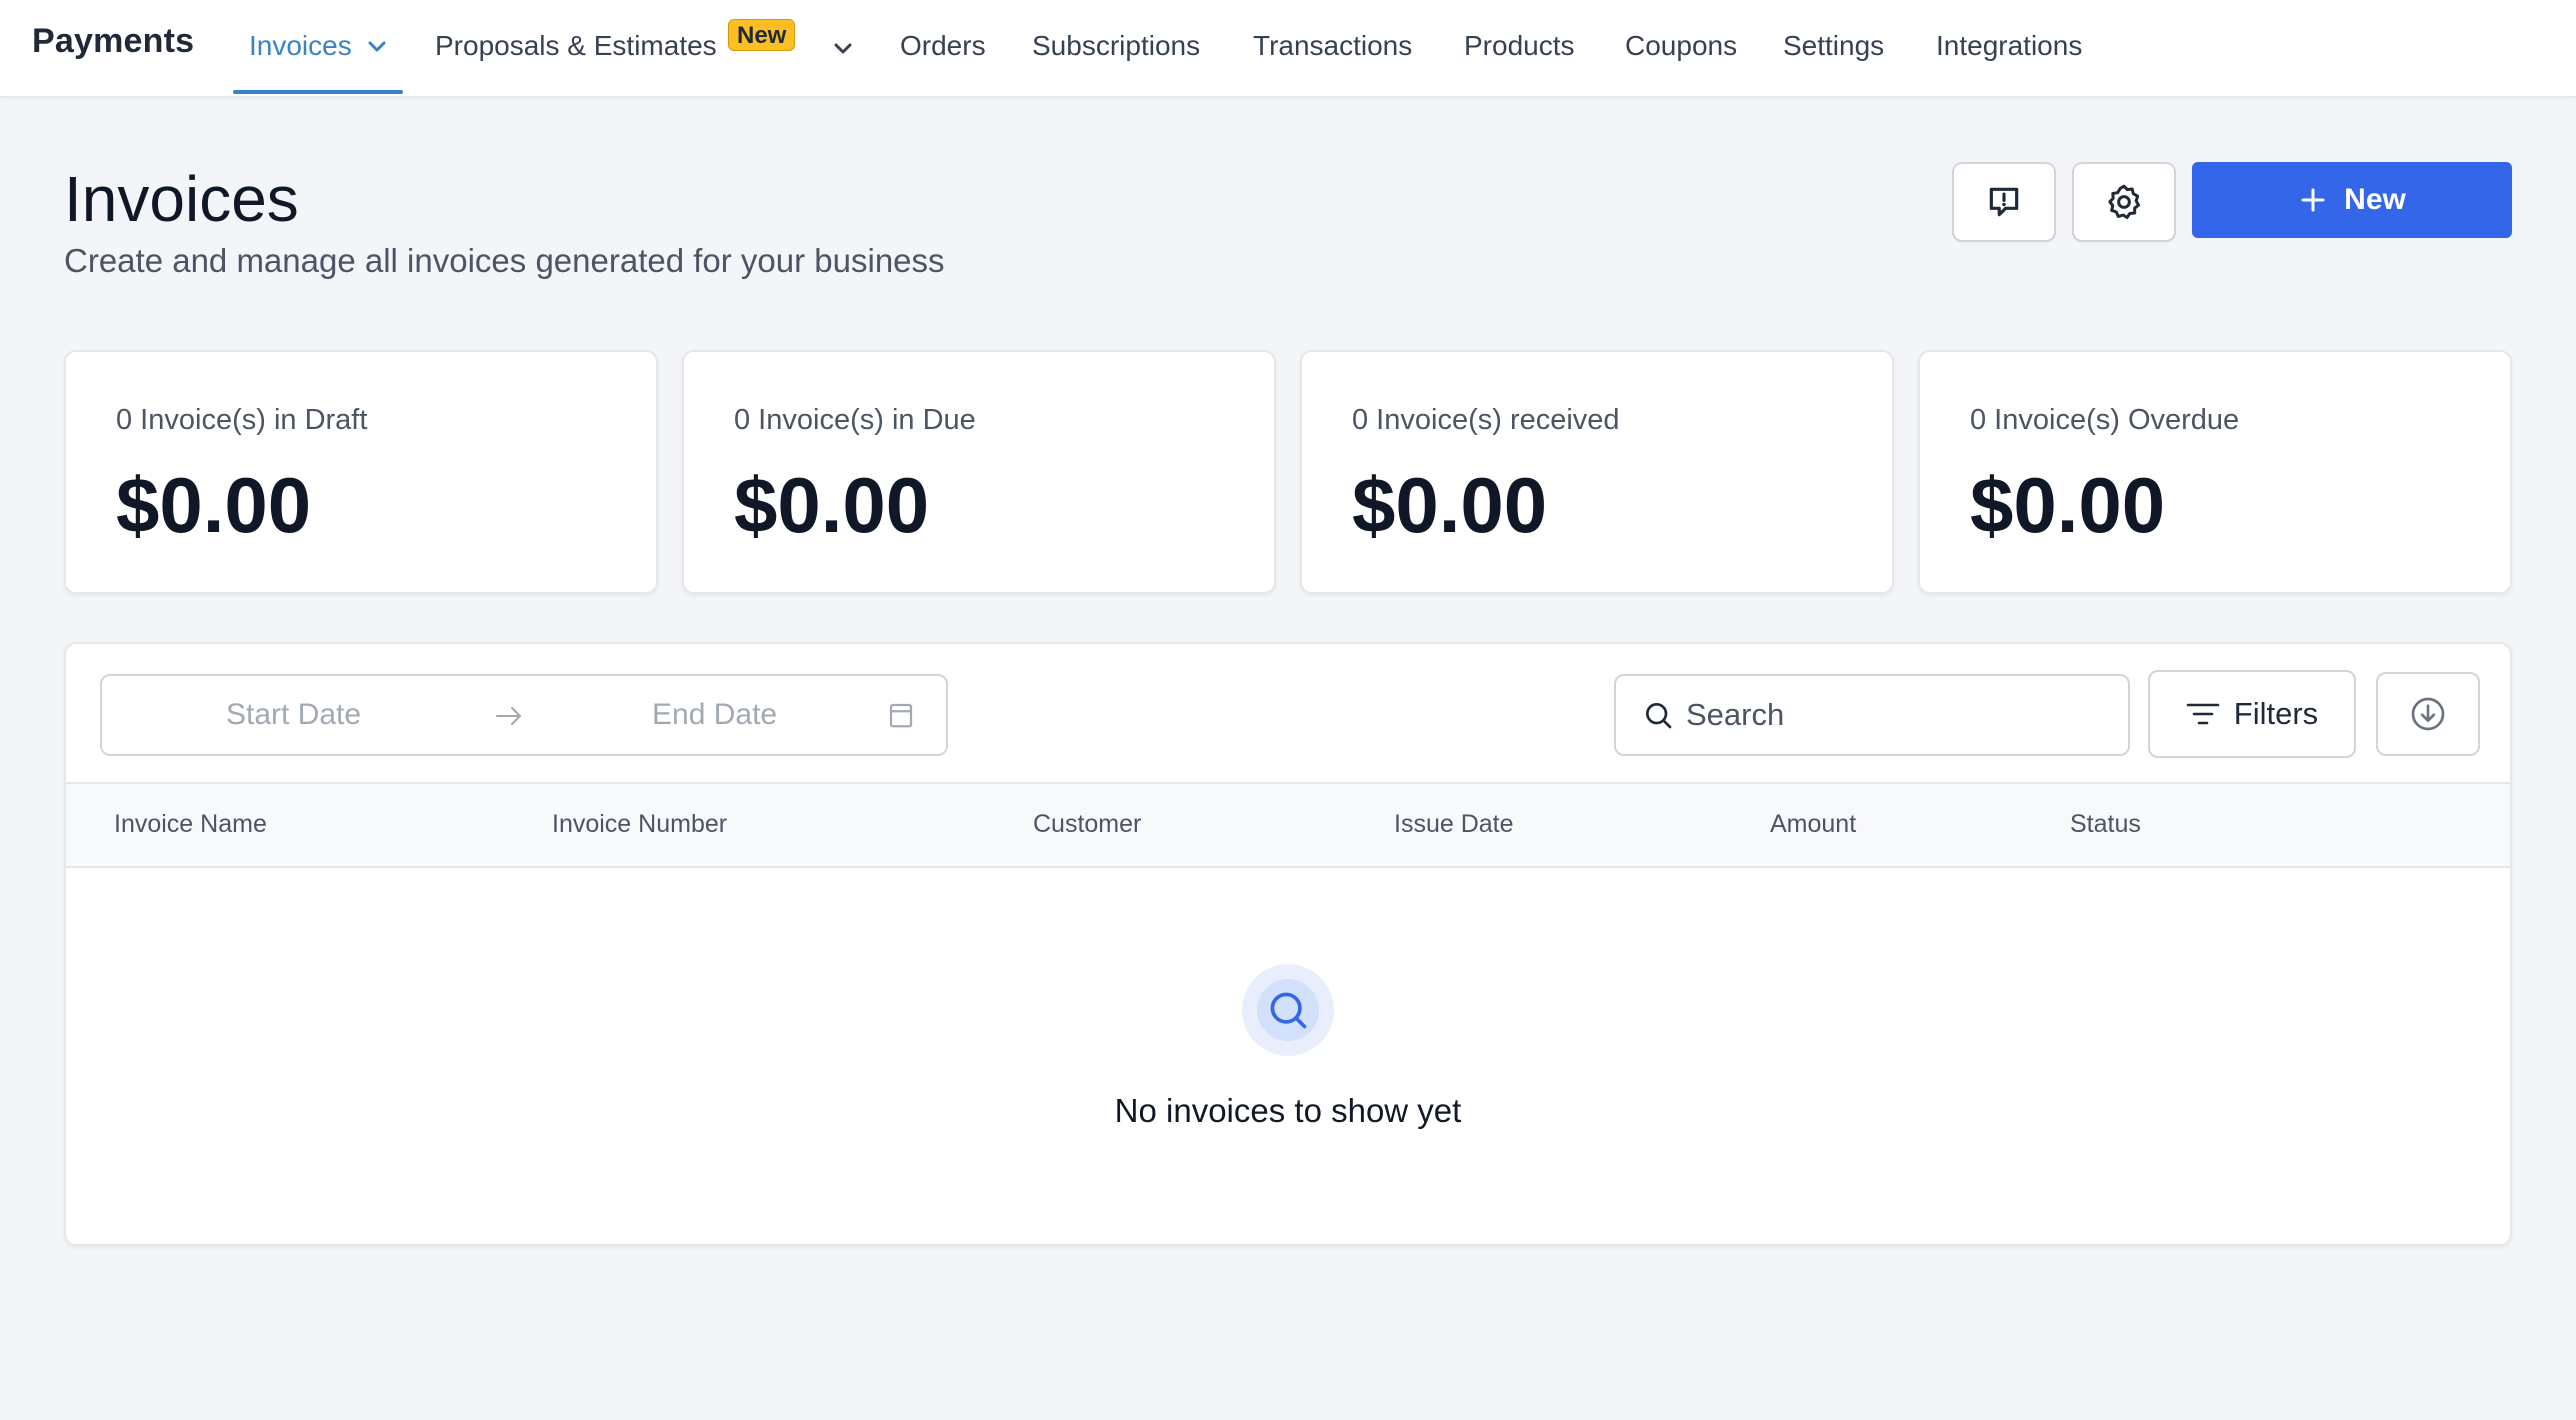 This screenshot has height=1420, width=2576. Describe the element at coordinates (2215, 472) in the screenshot. I see `stat-card-overdue: 0 Invoice(s) Overdue $0.00` at that location.